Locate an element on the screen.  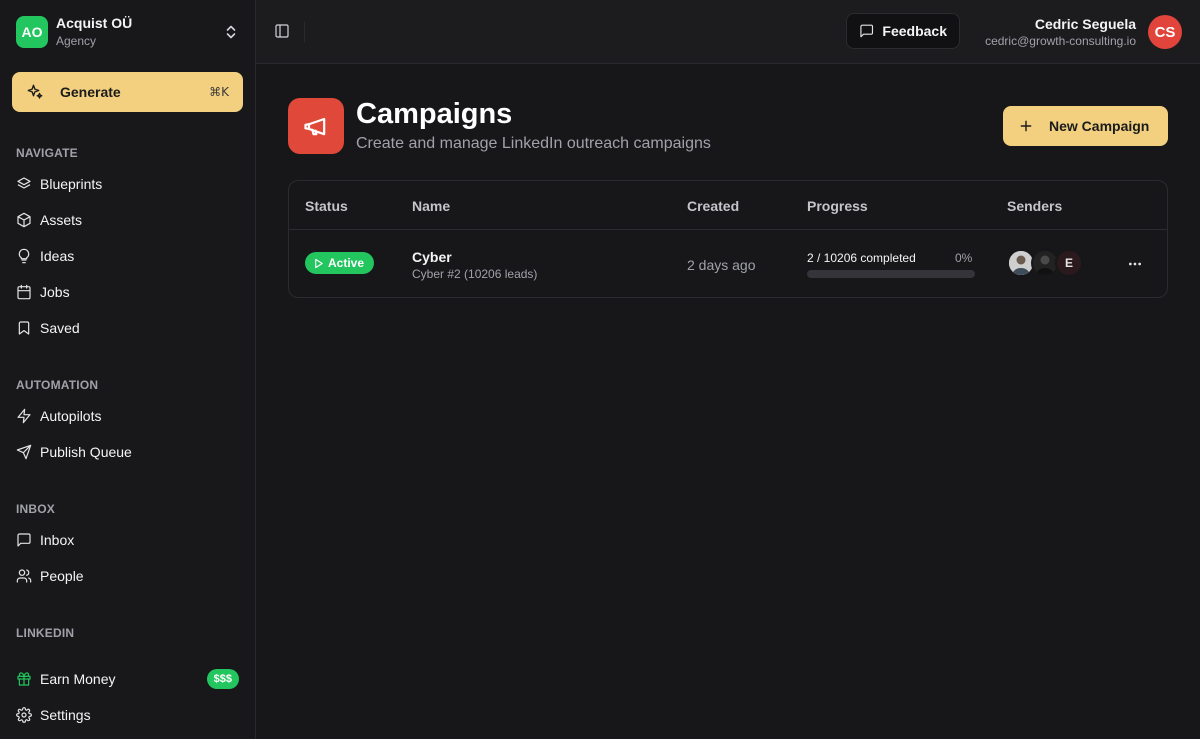
campaign-created: 2 days ago is located at coordinates (721, 265).